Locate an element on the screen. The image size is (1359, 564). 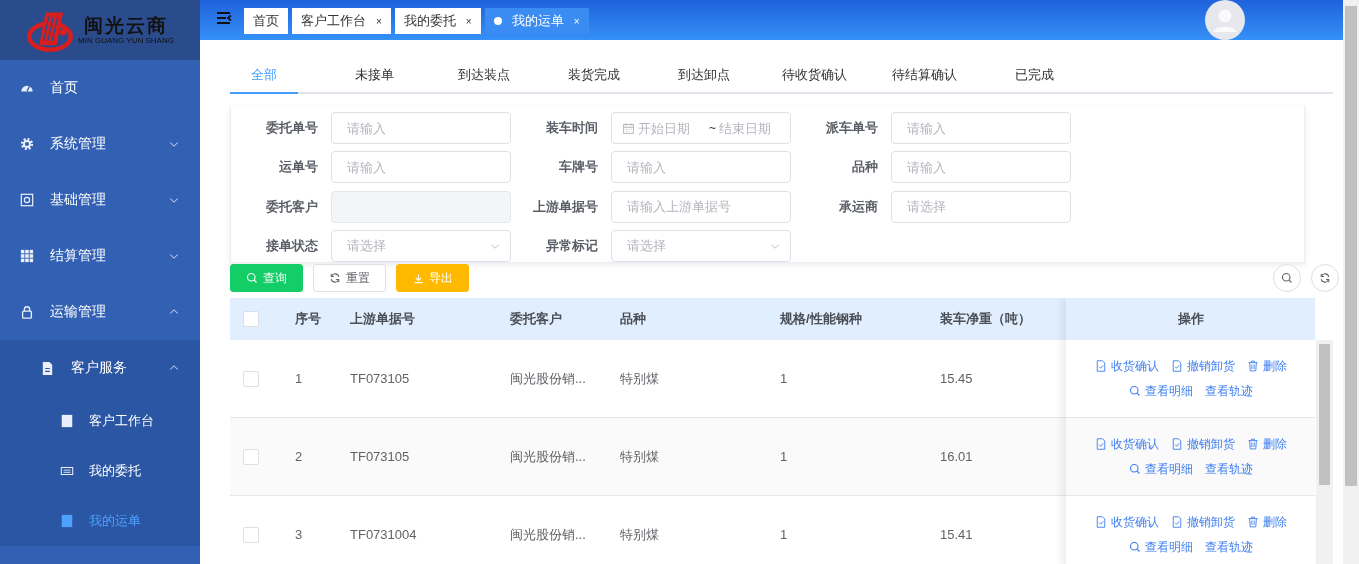
field-label: 委托单号 is located at coordinates (291, 128).